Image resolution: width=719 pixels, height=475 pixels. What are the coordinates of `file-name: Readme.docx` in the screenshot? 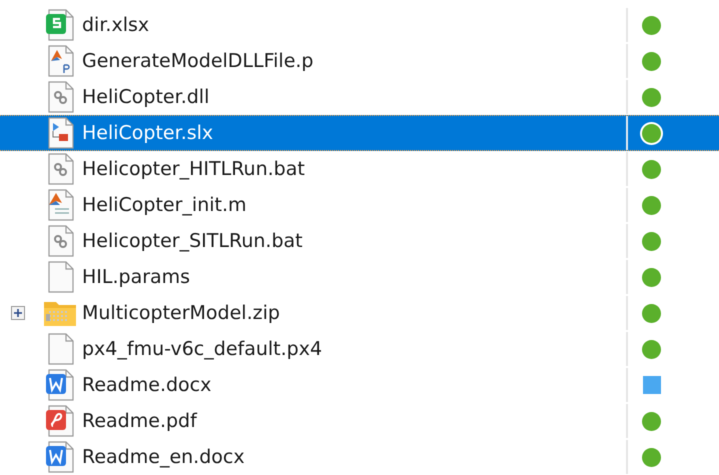 It's located at (147, 385).